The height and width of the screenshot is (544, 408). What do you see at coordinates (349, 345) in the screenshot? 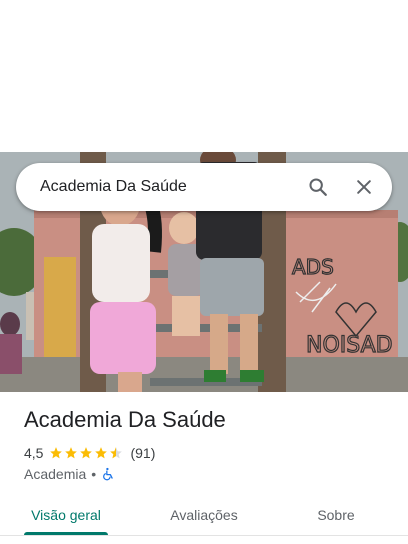
I see `svg-text: NOISAD` at bounding box center [349, 345].